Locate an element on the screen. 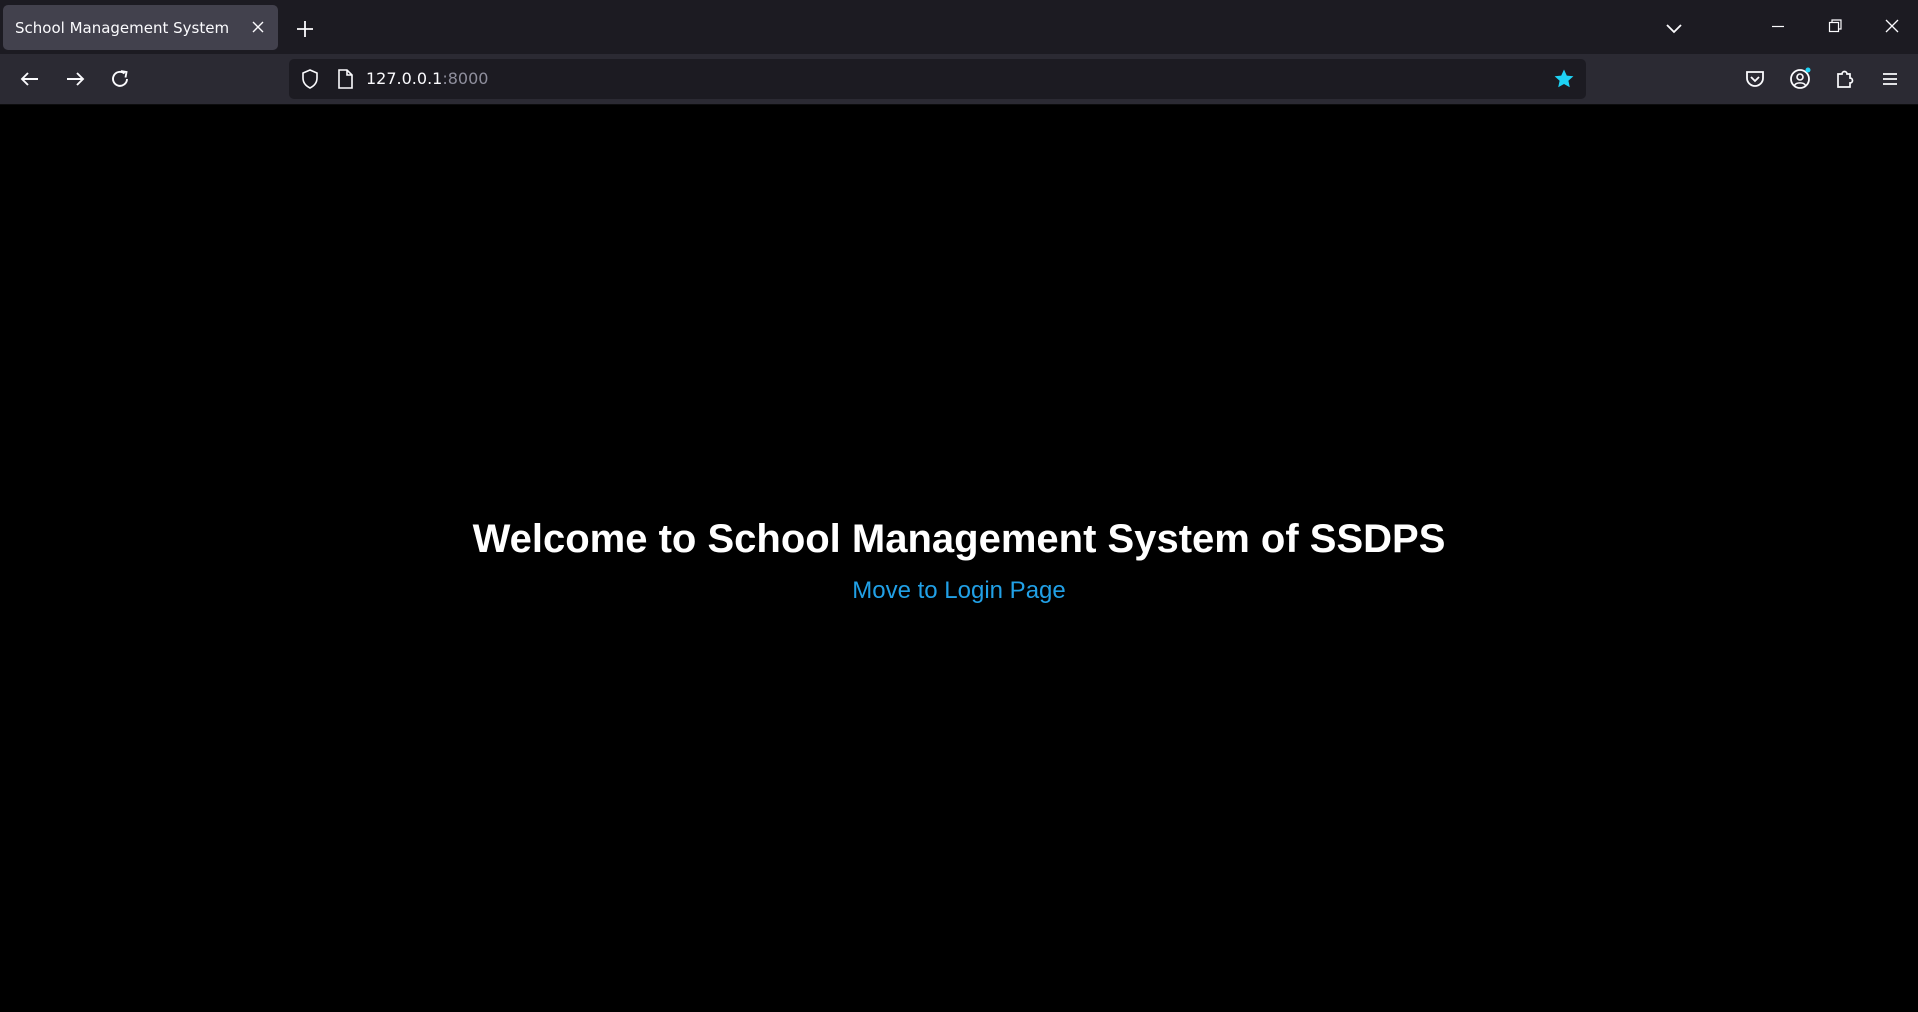  star-icon is located at coordinates (1564, 79).